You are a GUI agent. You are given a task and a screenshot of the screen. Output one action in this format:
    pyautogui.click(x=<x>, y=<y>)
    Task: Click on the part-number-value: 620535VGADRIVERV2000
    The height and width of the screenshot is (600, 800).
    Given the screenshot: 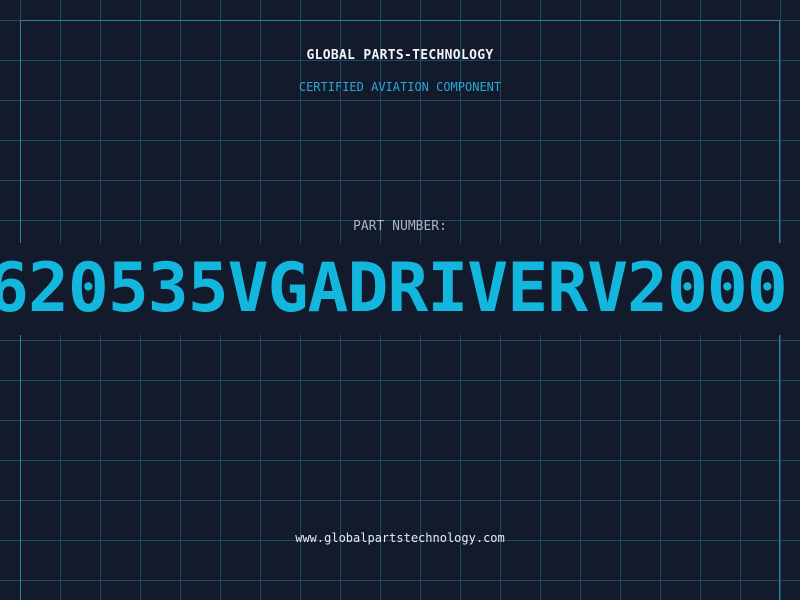 What is the action you would take?
    pyautogui.click(x=394, y=288)
    